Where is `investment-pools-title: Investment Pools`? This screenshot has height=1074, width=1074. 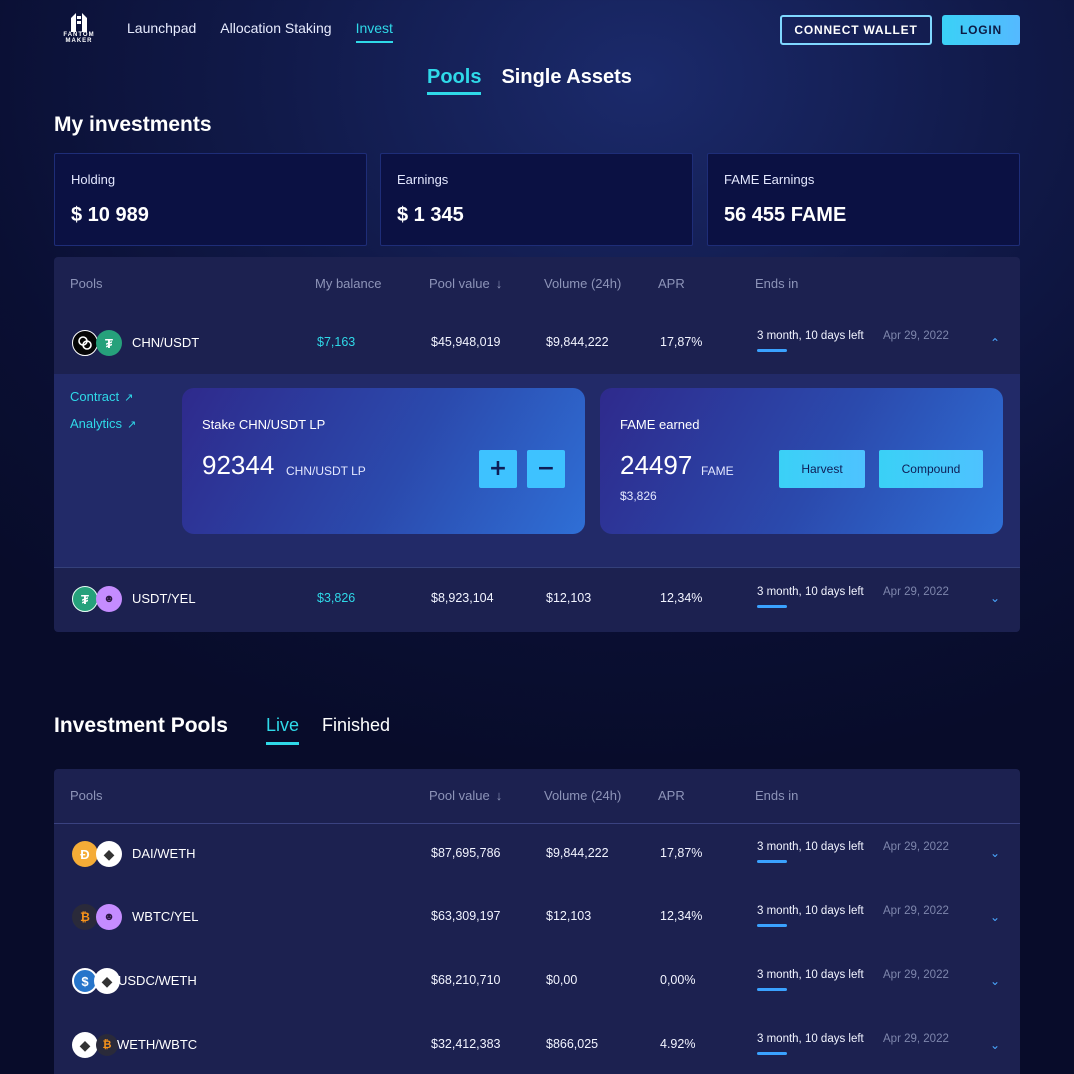 investment-pools-title: Investment Pools is located at coordinates (141, 725).